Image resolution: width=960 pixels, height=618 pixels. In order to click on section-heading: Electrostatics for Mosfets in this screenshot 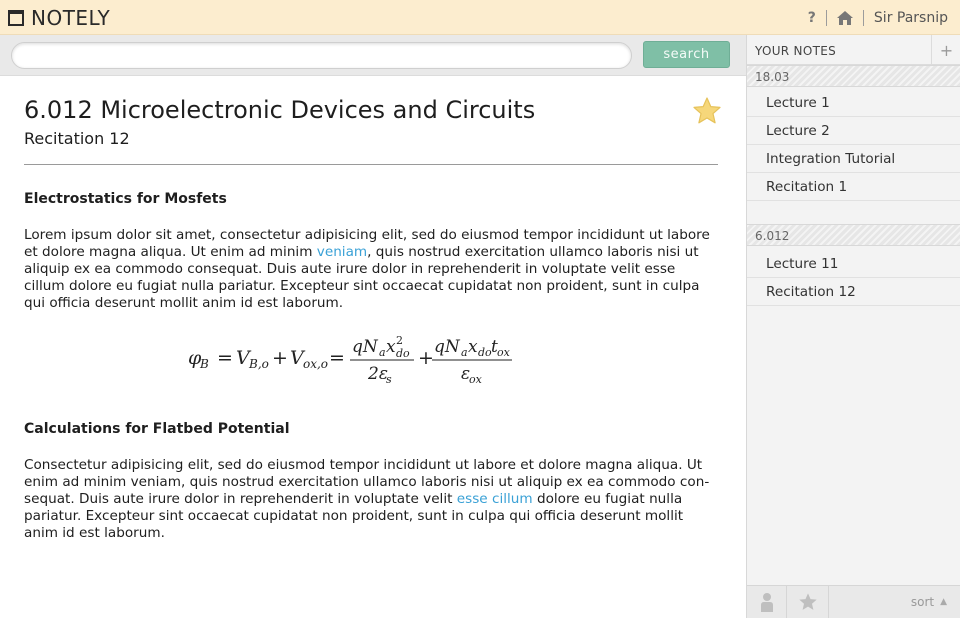, I will do `click(125, 199)`.